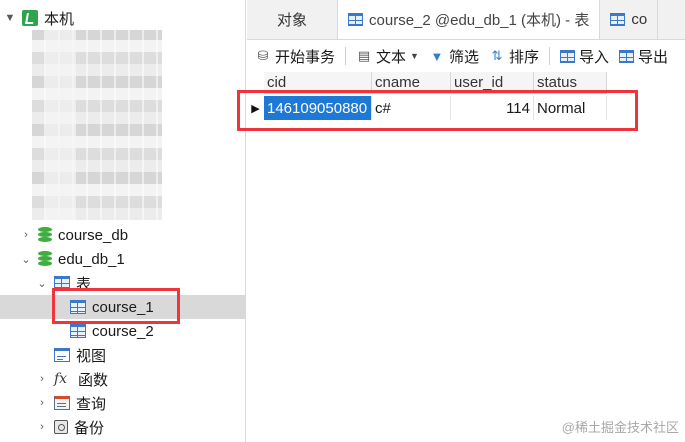 Image resolution: width=685 pixels, height=442 pixels. What do you see at coordinates (639, 19) in the screenshot?
I see `tab-label: co` at bounding box center [639, 19].